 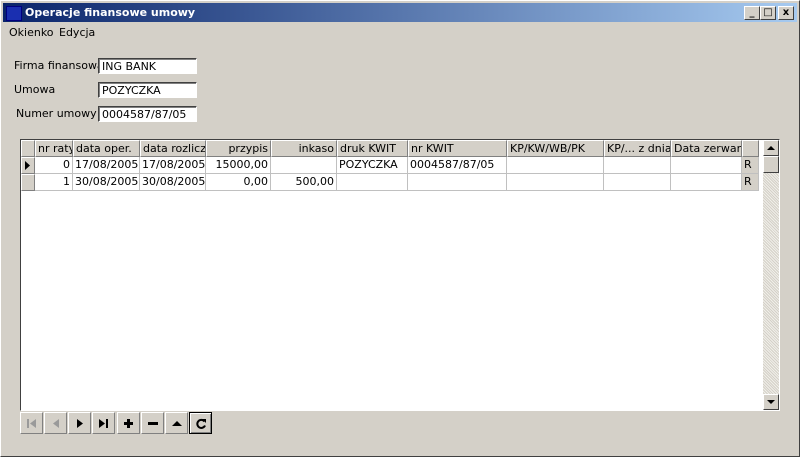 I want to click on cell-data-oper: 30/08/2005, so click(x=106, y=182).